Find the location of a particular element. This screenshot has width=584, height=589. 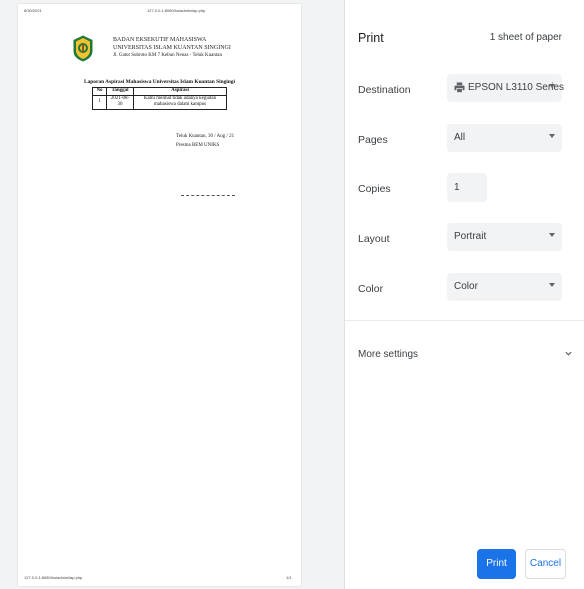

printer-icon is located at coordinates (459, 87).